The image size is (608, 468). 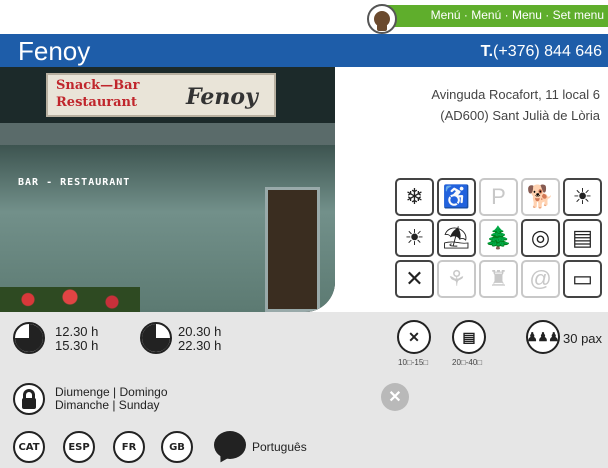 I want to click on kids-area-icon: ◎, so click(x=540, y=238).